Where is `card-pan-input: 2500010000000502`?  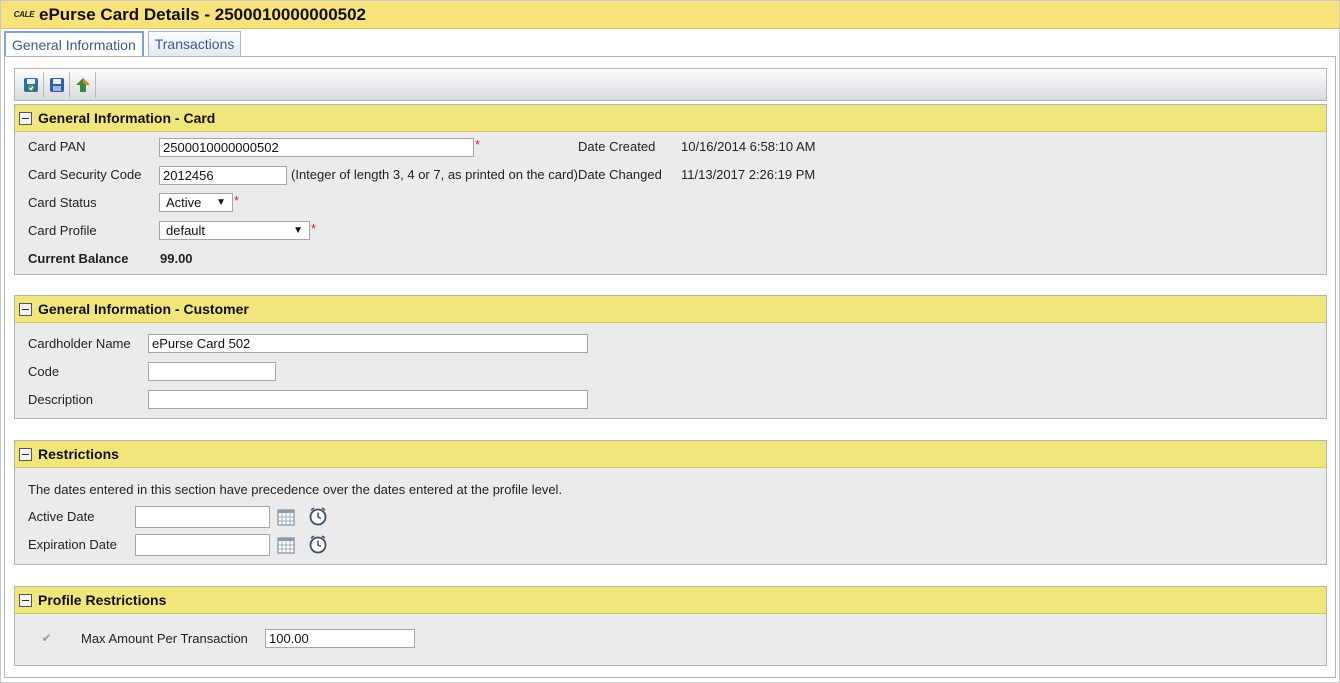
card-pan-input: 2500010000000502 is located at coordinates (316, 147).